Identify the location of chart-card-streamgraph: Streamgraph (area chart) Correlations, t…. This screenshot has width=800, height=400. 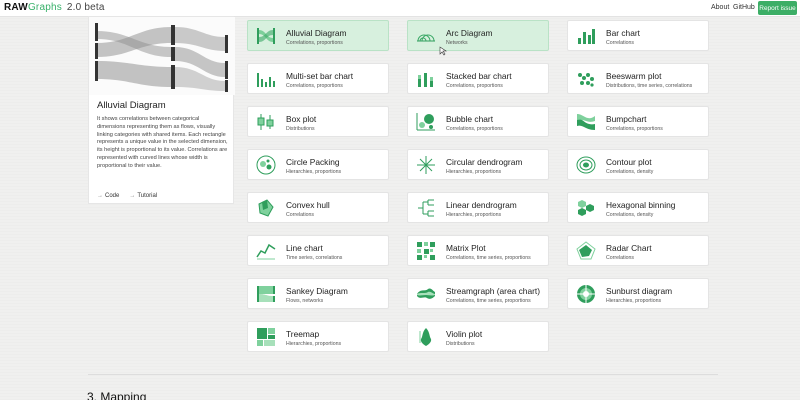
(478, 293).